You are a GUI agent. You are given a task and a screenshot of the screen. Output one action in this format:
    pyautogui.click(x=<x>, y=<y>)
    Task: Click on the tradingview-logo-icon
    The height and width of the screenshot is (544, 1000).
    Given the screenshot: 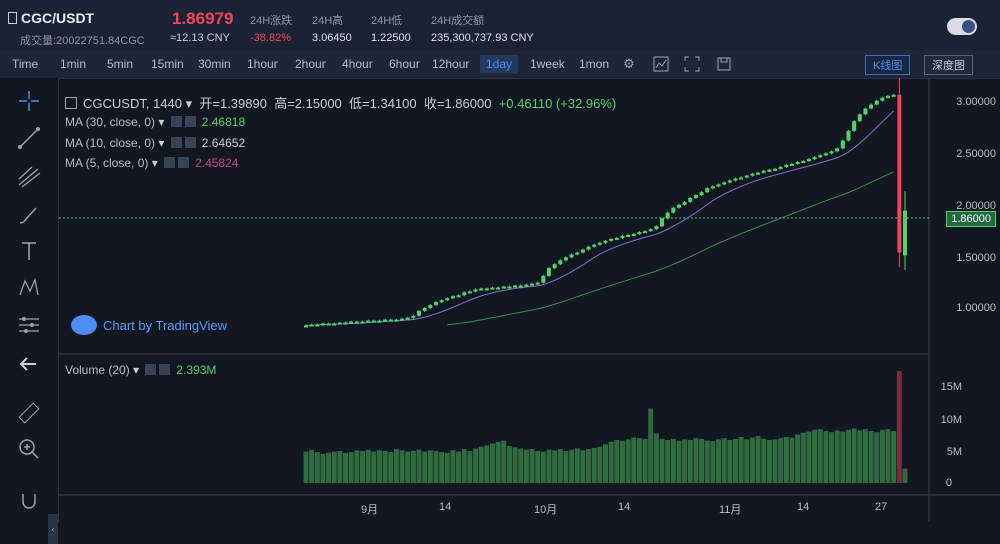 What is the action you would take?
    pyautogui.click(x=84, y=325)
    